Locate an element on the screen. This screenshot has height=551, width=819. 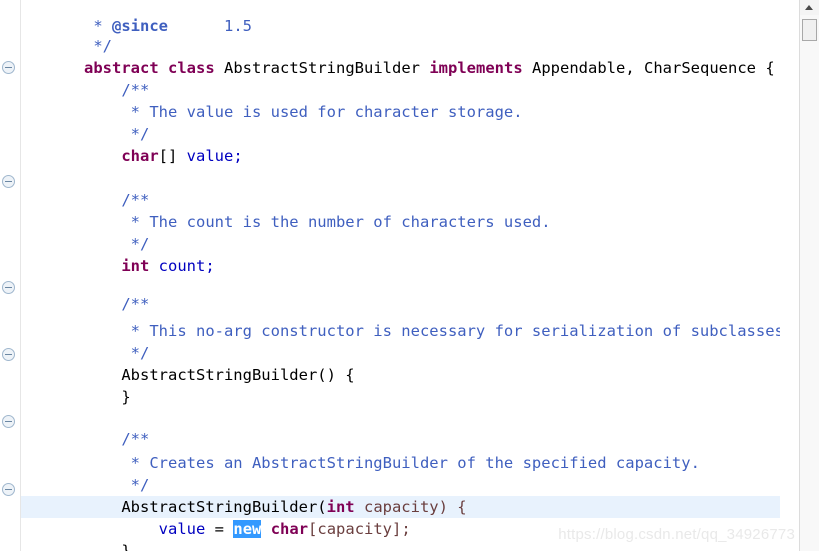
interface-appendable: Appendable, is located at coordinates (583, 68).